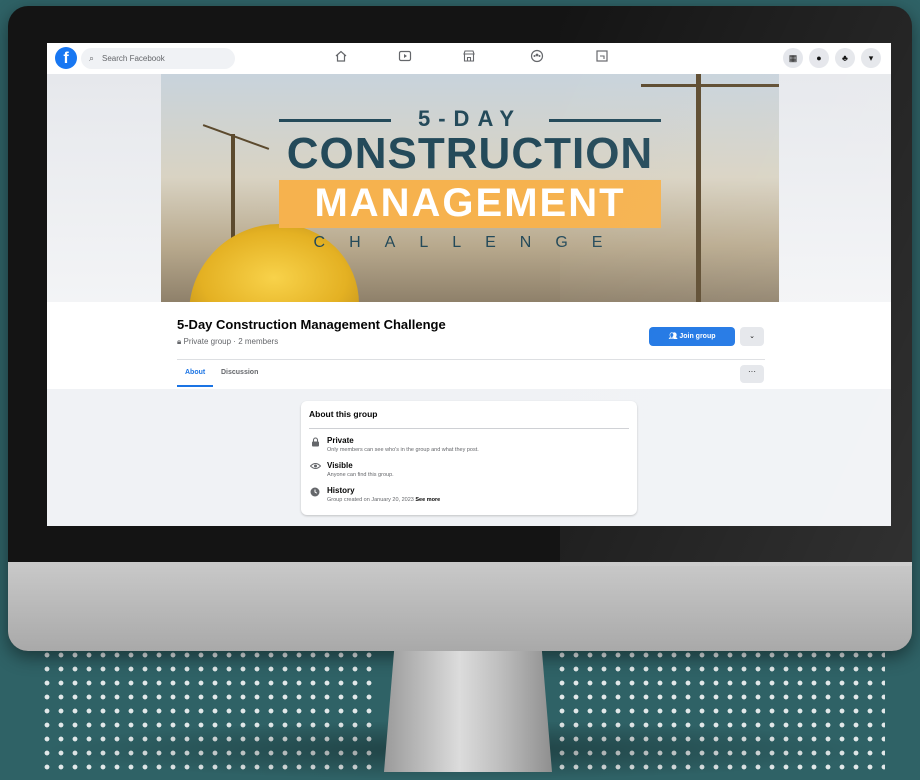  Describe the element at coordinates (179, 341) in the screenshot. I see `lock-icon: 🔒︎` at that location.